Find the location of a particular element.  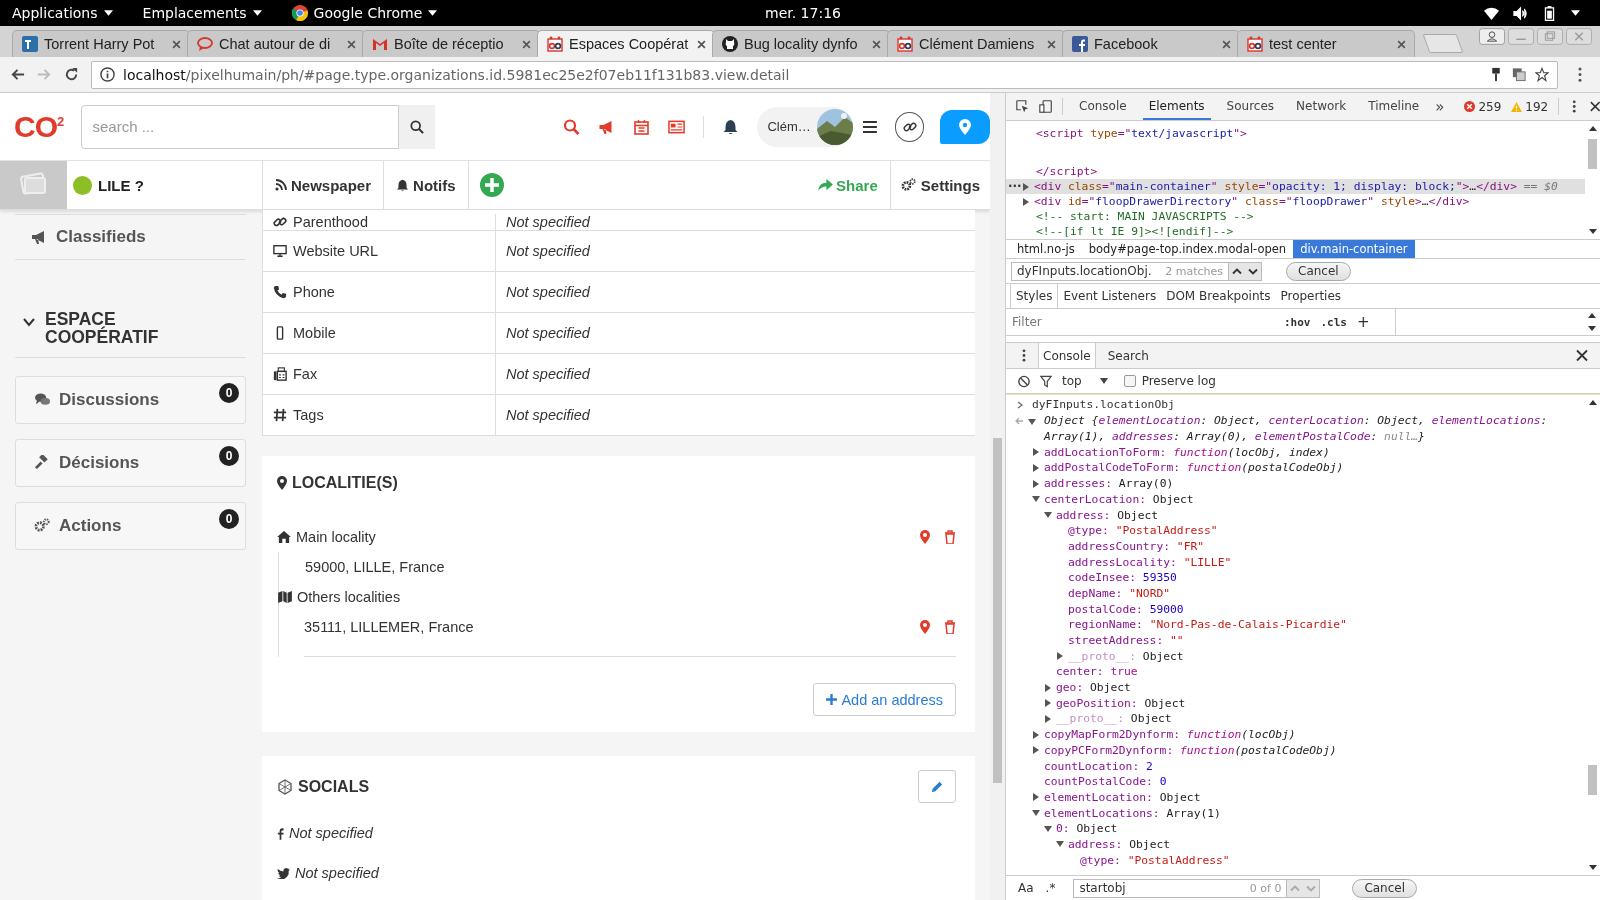

edit-button is located at coordinates (937, 786).